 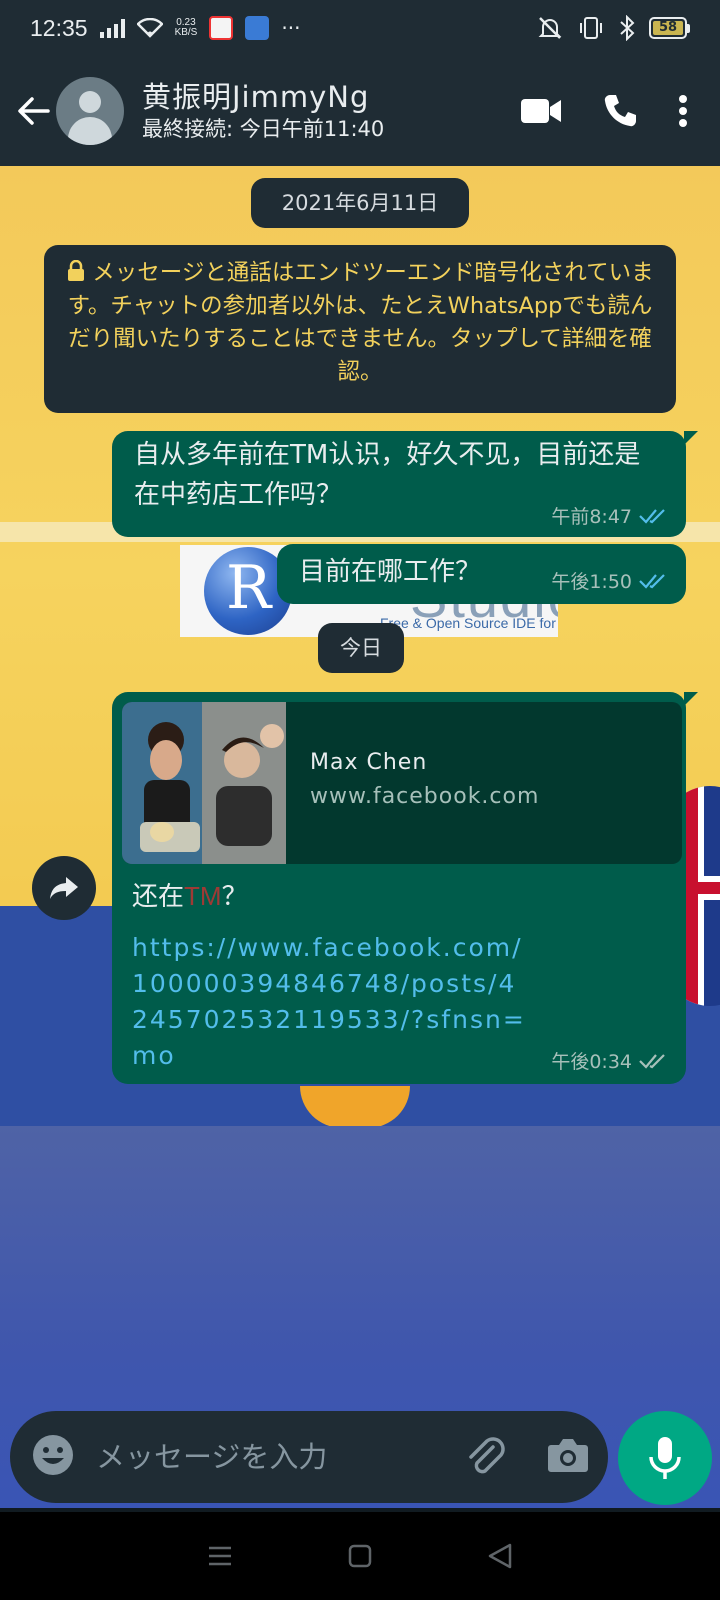 I want to click on mute-icon, so click(x=550, y=28).